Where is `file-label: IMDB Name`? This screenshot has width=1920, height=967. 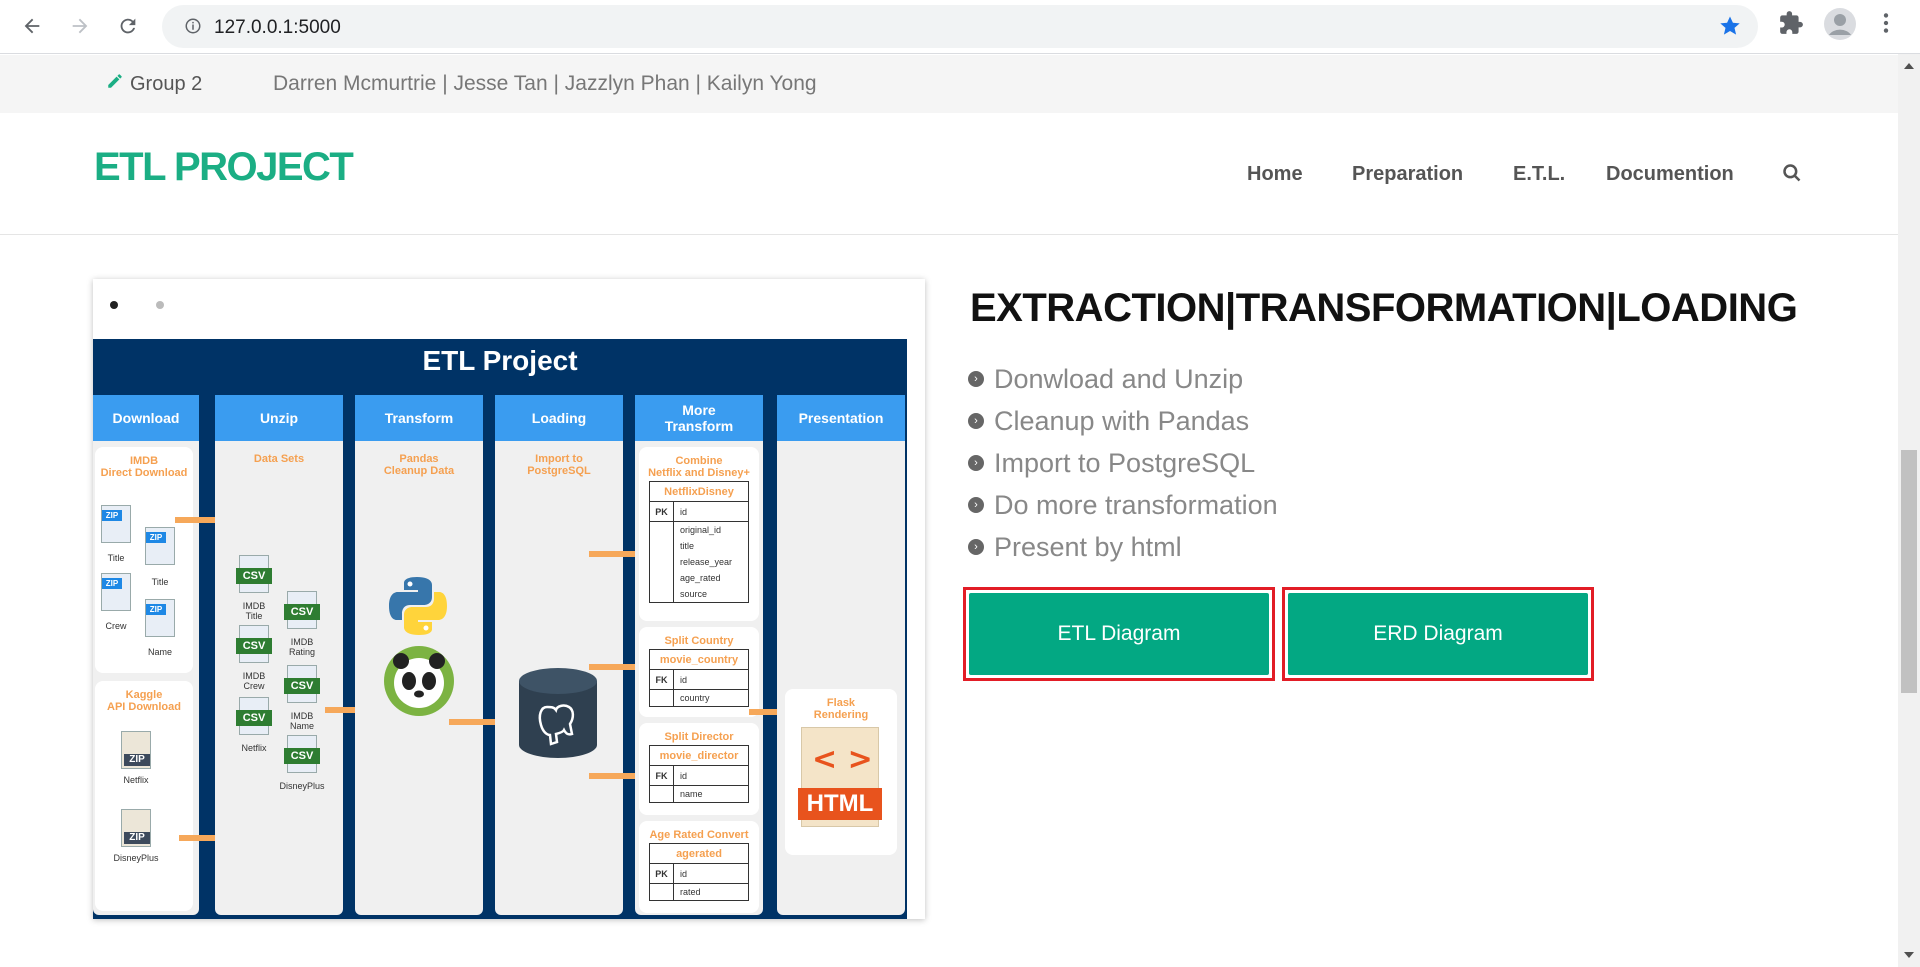
file-label: IMDB Name is located at coordinates (301, 721).